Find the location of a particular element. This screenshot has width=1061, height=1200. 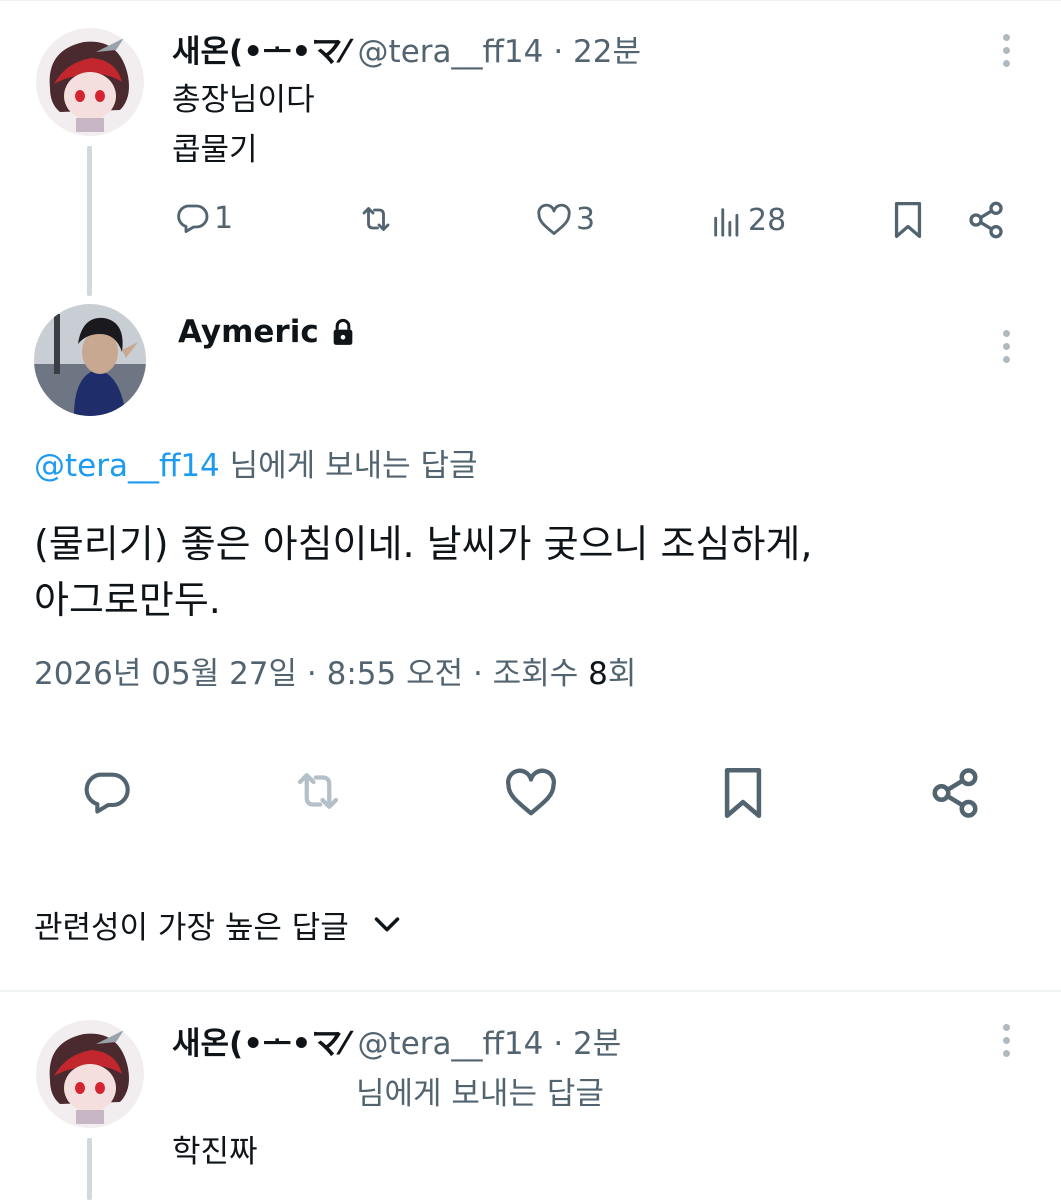

reply-to-line: @tera__ff14 님에게 보내는 답글 is located at coordinates (256, 466).